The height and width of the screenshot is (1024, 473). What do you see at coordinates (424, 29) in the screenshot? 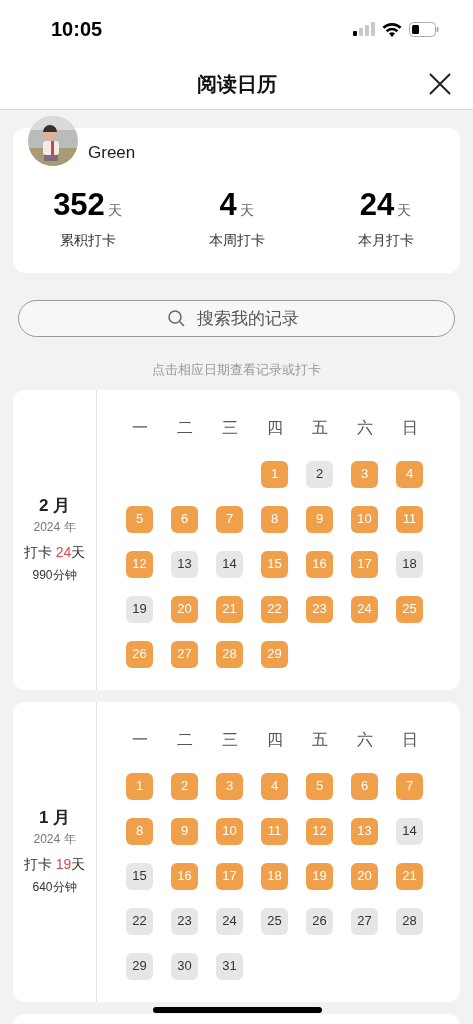
I see `battery-icon` at bounding box center [424, 29].